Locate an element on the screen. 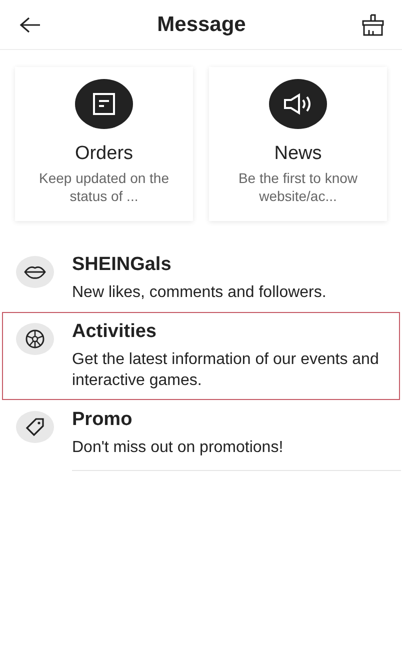 This screenshot has height=665, width=402. message-list-item: Activities Get the latest information of our events and interactive games. is located at coordinates (201, 356).